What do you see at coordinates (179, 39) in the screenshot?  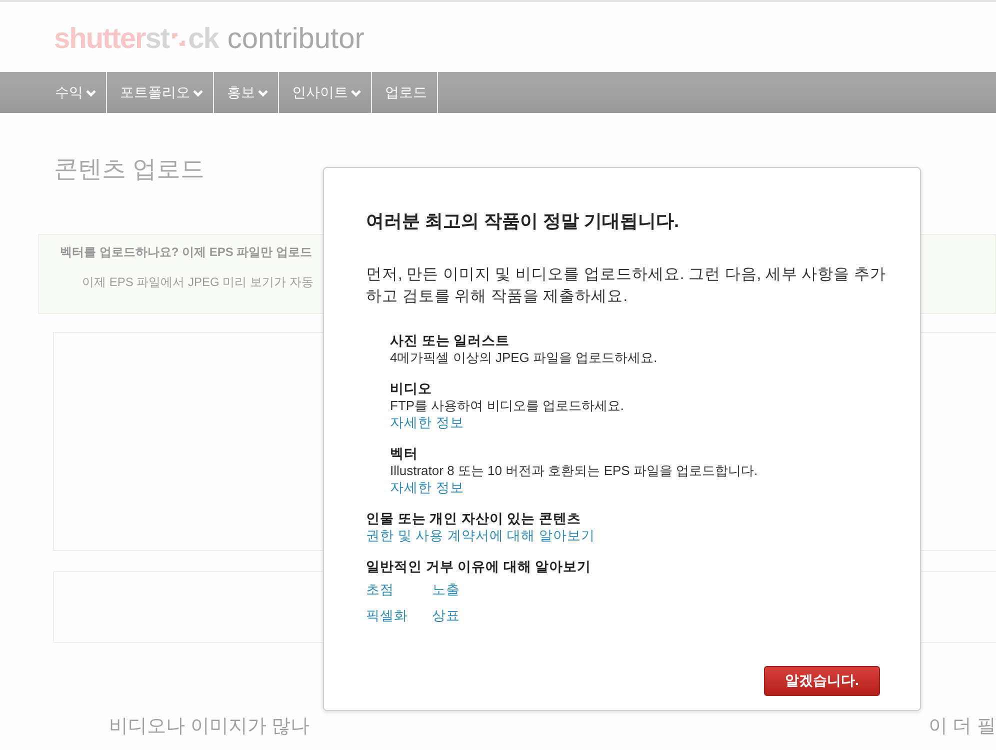 I see `logo-icon` at bounding box center [179, 39].